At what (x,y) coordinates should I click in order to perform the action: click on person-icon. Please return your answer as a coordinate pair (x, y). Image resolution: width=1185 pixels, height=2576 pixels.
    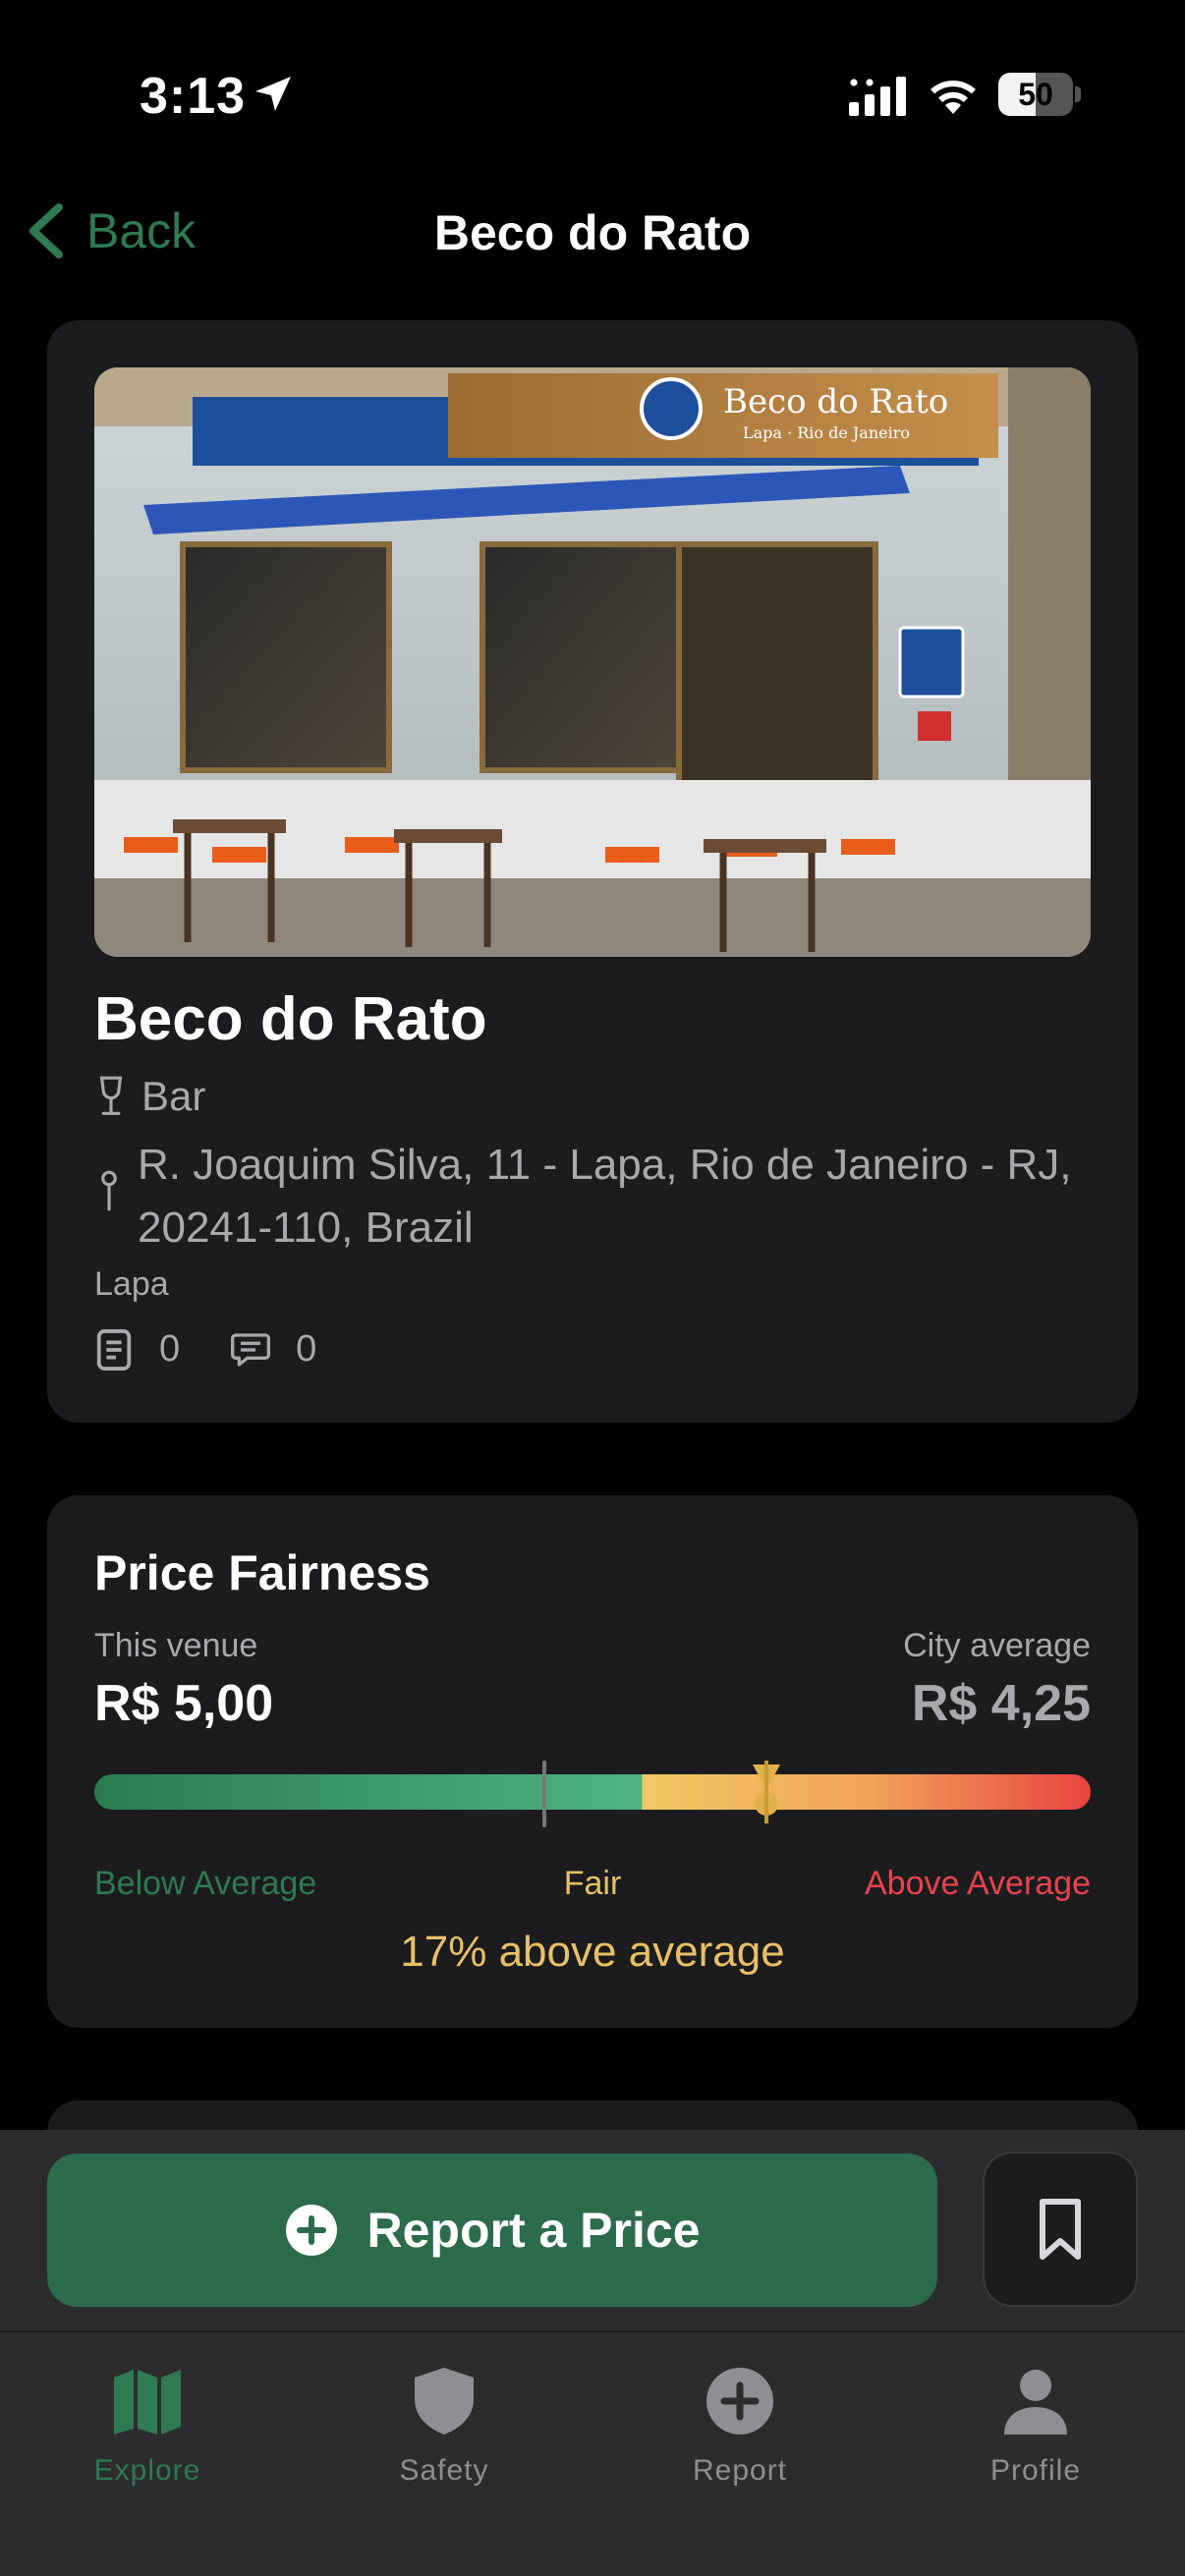
    Looking at the image, I should click on (1035, 2402).